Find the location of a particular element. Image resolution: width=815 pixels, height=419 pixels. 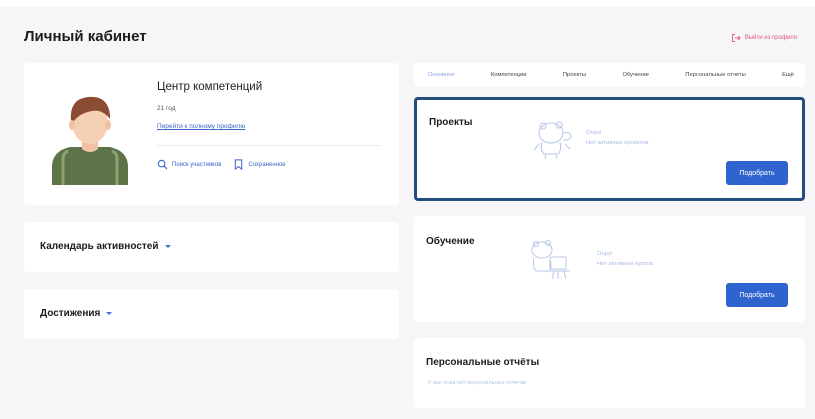

avatar is located at coordinates (90, 140).